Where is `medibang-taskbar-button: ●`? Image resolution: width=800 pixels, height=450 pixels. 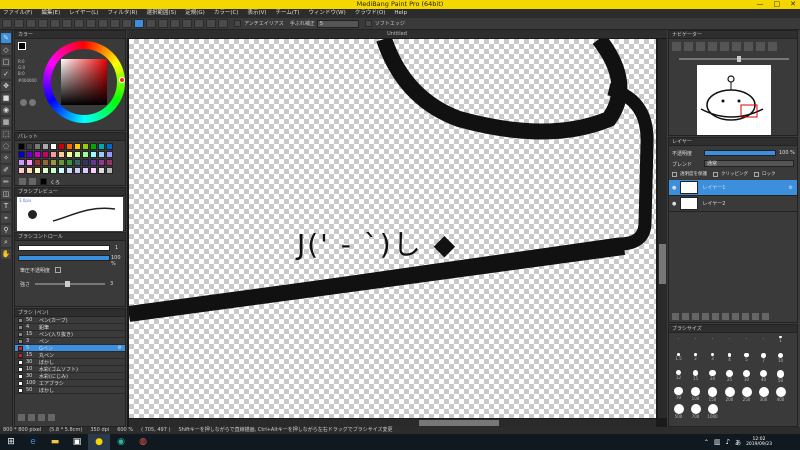
medibang-taskbar-button: ● is located at coordinates (99, 442).